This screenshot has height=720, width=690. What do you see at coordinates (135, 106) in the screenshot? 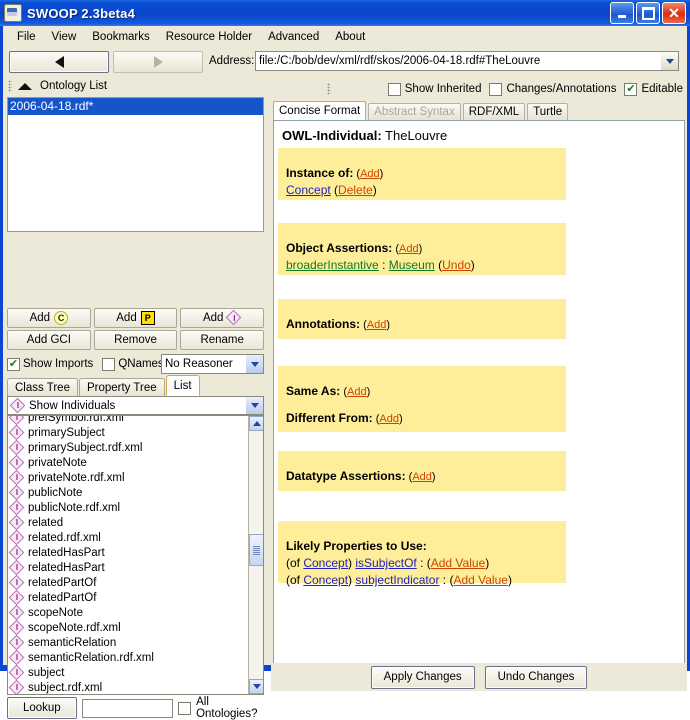
I see `list-item: 2006-04-18.rdf*` at bounding box center [135, 106].